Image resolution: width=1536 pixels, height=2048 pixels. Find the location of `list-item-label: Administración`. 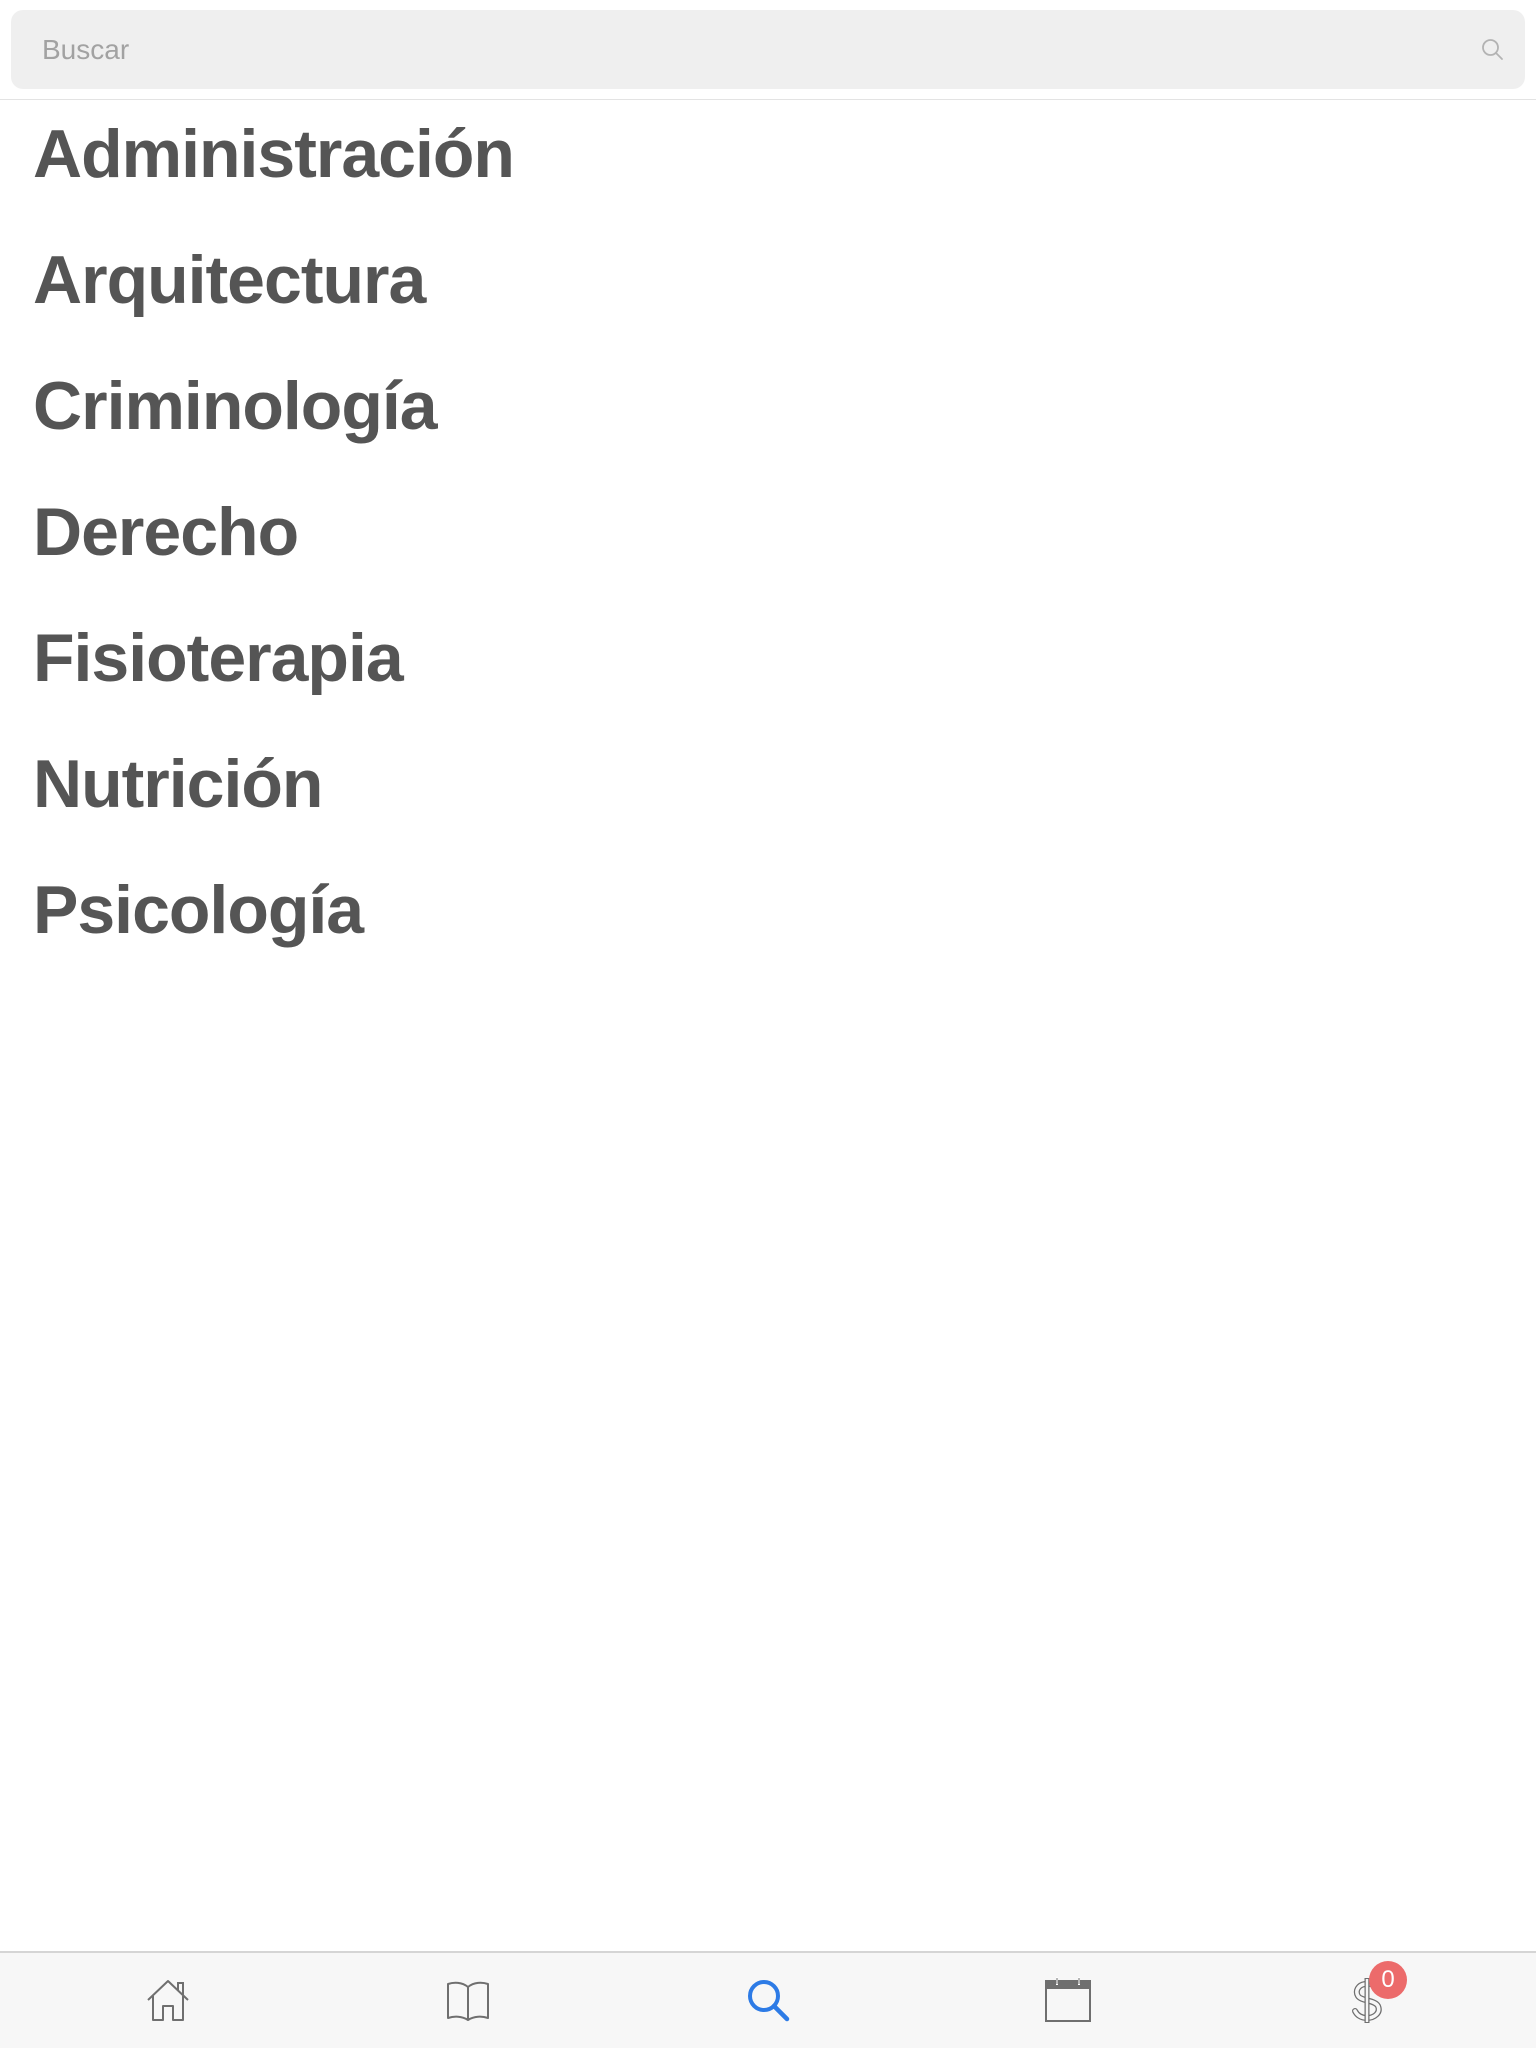

list-item-label: Administración is located at coordinates (274, 154).